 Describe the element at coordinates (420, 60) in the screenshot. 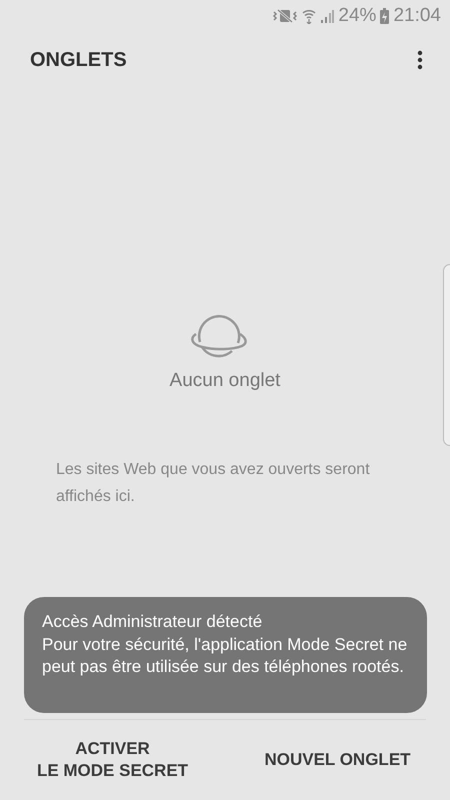

I see `more-options-icon` at that location.